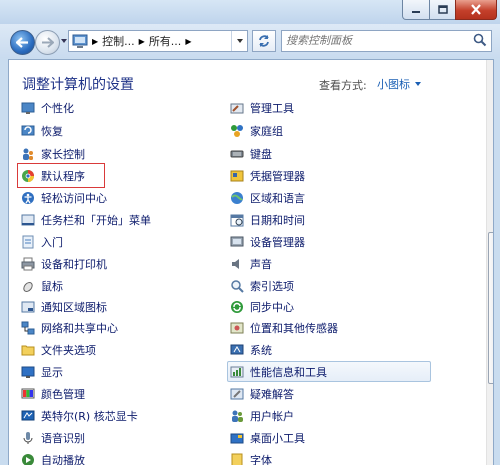 The height and width of the screenshot is (465, 500). I want to click on chevron-down-icon, so click(240, 41).